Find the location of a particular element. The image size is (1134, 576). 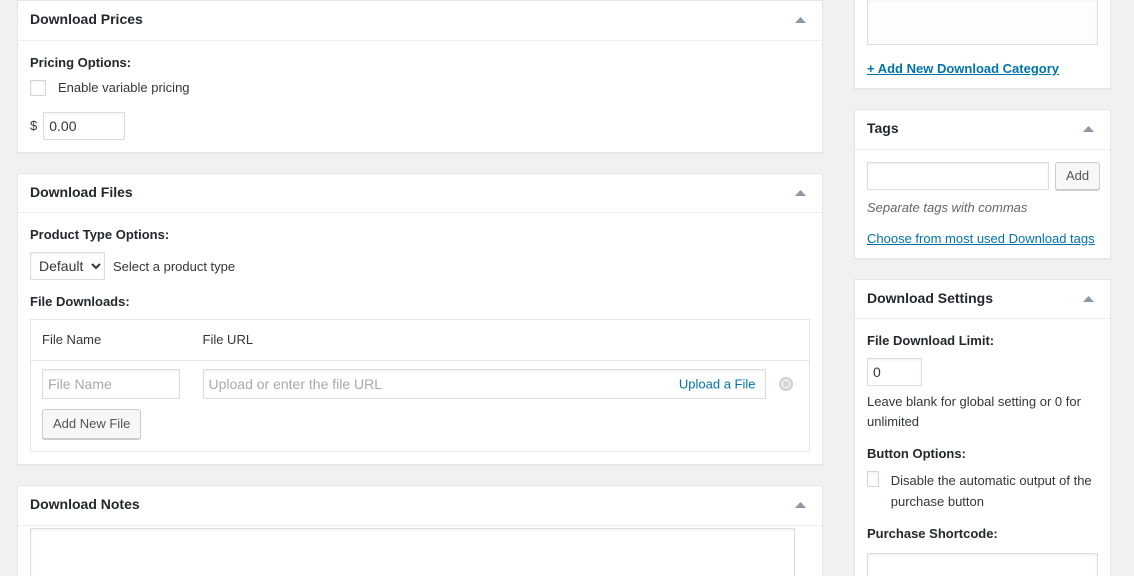

table-header-row: File Name File URL is located at coordinates (420, 340).